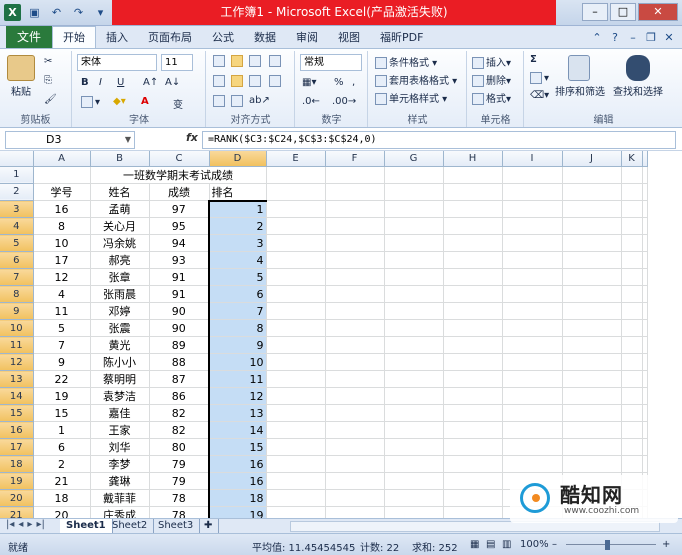 The width and height of the screenshot is (682, 555). What do you see at coordinates (296, 159) in the screenshot?
I see `column-header-e: E` at bounding box center [296, 159].